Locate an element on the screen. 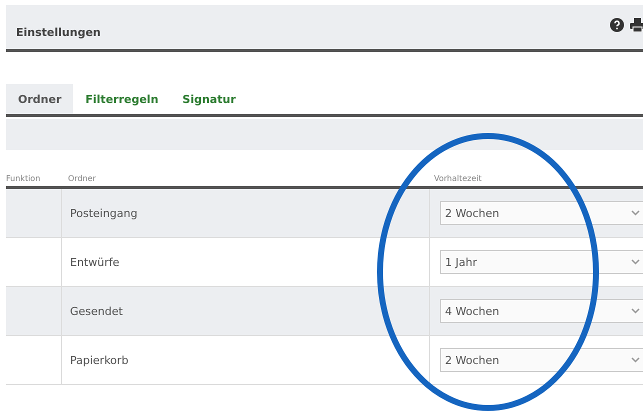 The image size is (643, 411). print-icon is located at coordinates (636, 25).